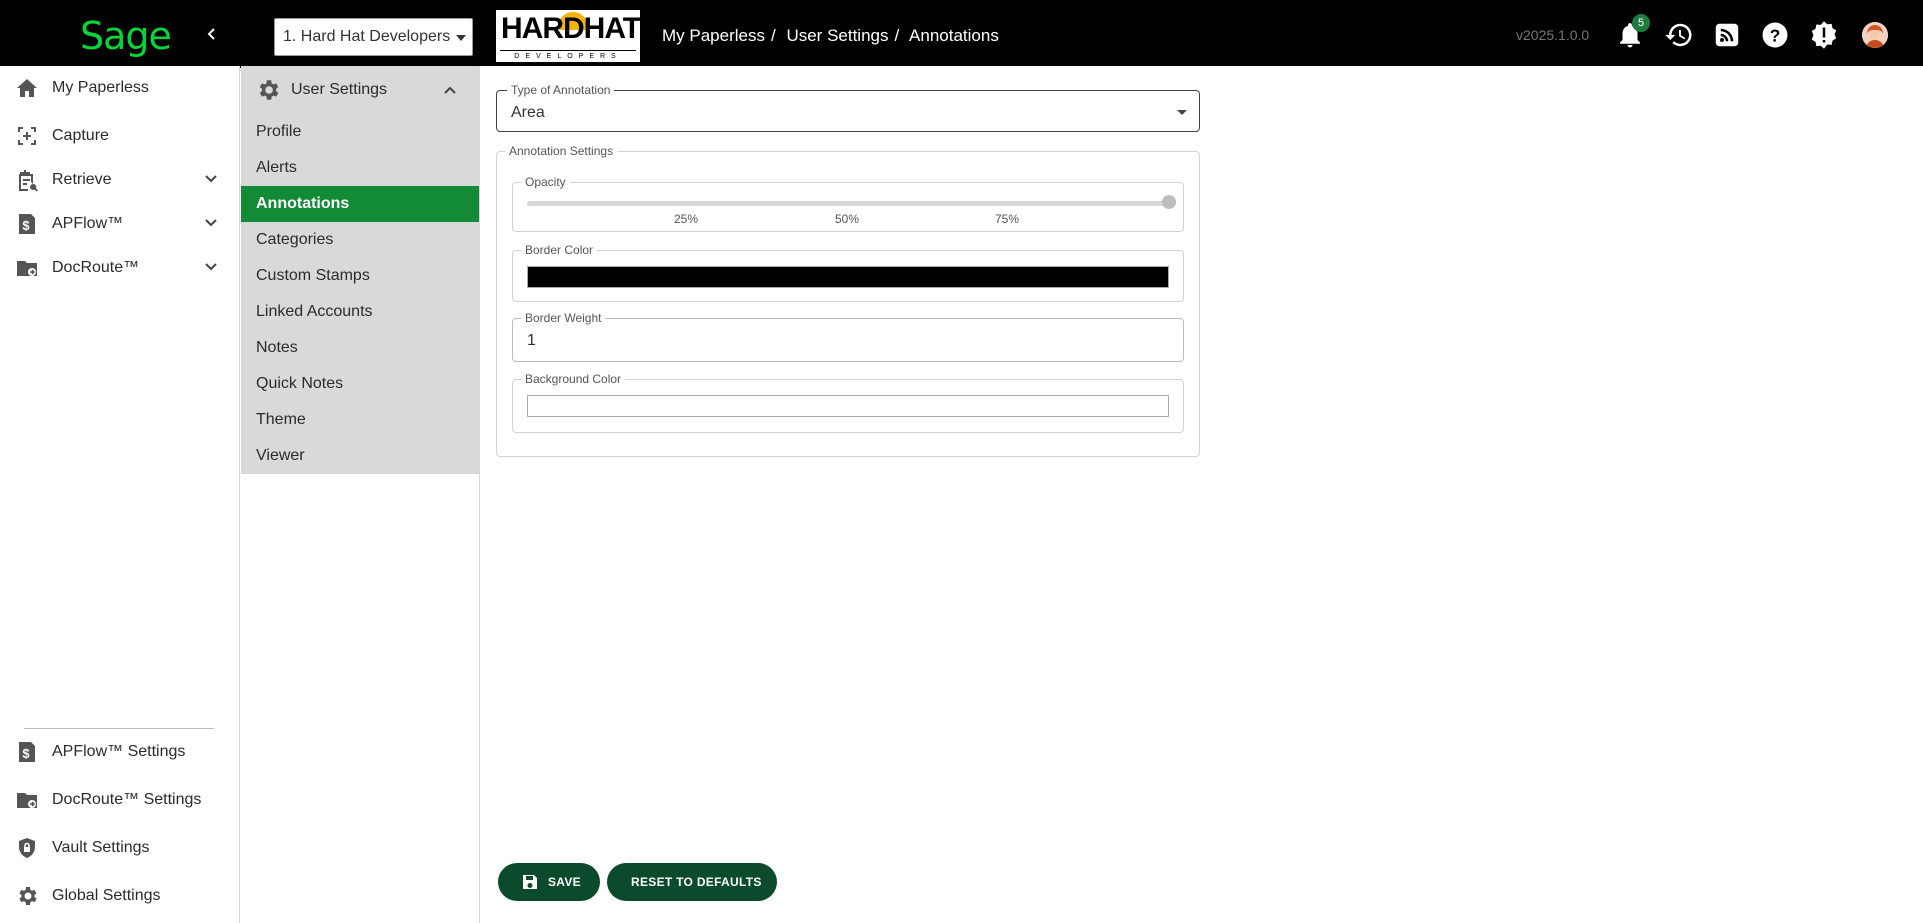 The width and height of the screenshot is (1923, 923). I want to click on chevron-up-icon, so click(450, 90).